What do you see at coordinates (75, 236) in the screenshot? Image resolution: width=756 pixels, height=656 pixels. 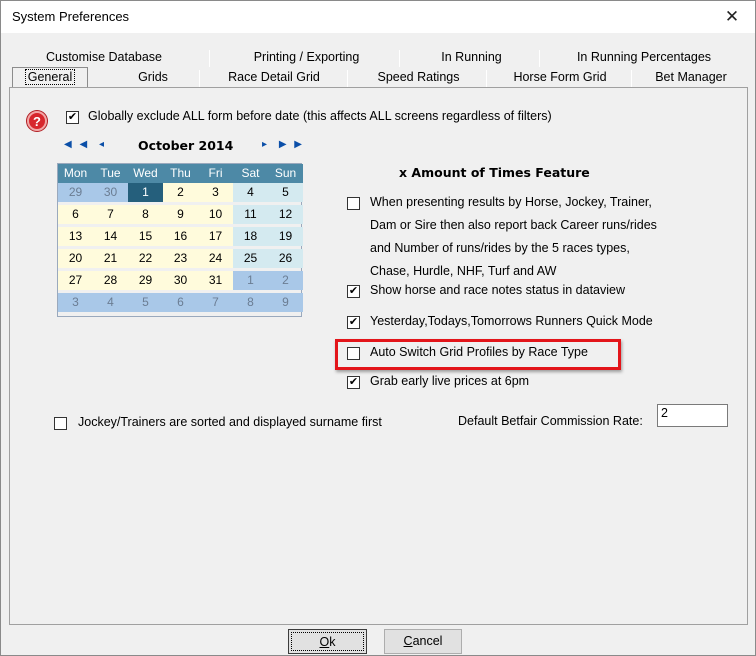 I see `calendar-day: 13` at bounding box center [75, 236].